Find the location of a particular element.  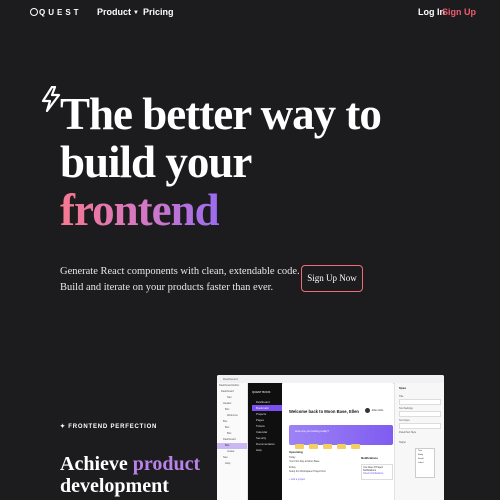

preview-user-name: Ellen Ellis is located at coordinates (378, 410).